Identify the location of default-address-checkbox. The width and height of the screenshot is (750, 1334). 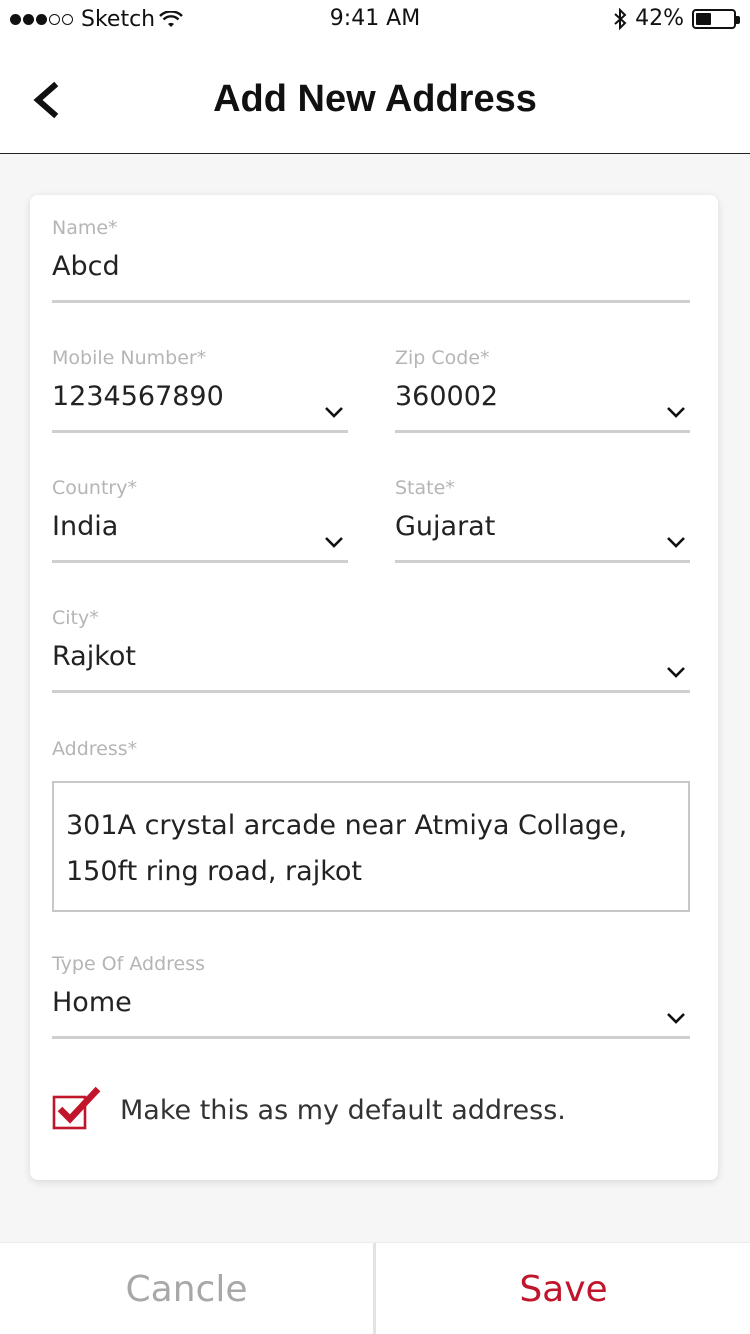
(78, 1108).